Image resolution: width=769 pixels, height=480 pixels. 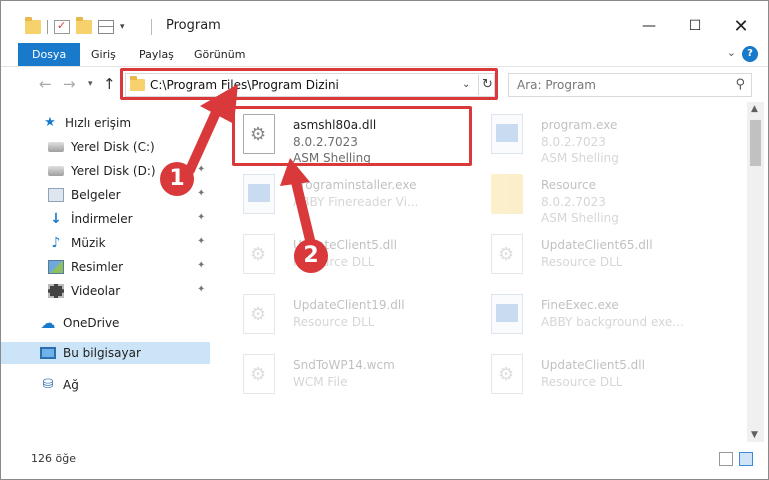 I want to click on callout-number-2: 2, so click(x=311, y=256).